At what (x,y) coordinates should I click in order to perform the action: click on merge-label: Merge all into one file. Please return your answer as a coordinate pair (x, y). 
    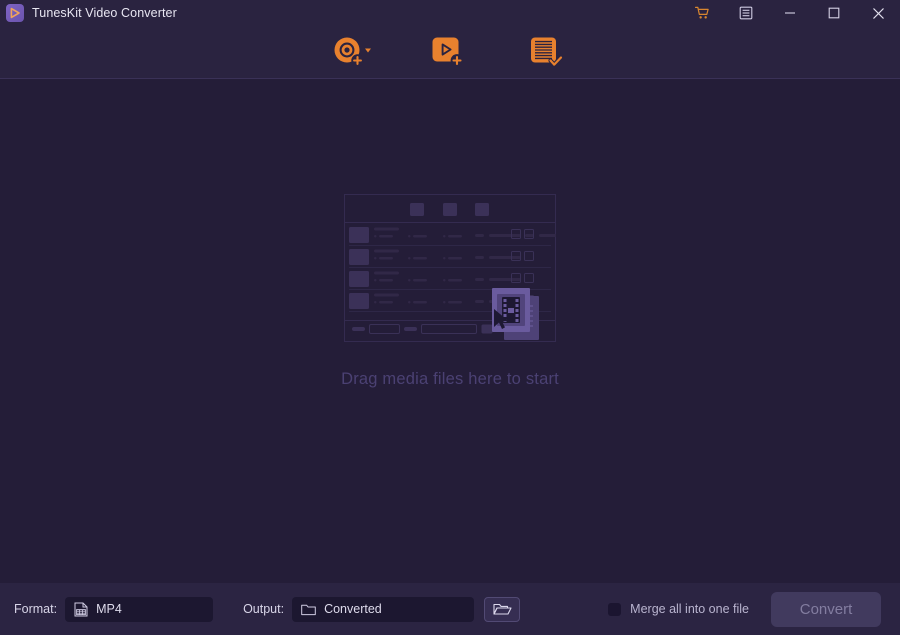
    Looking at the image, I should click on (689, 609).